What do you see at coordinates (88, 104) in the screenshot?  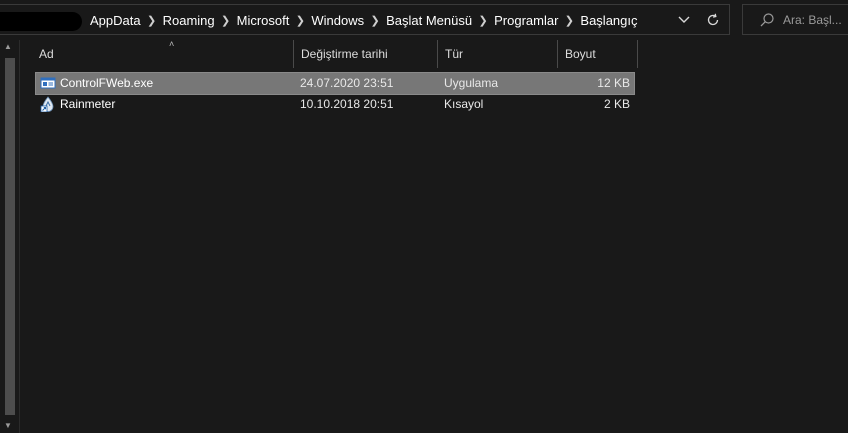 I see `file-name: Rainmeter` at bounding box center [88, 104].